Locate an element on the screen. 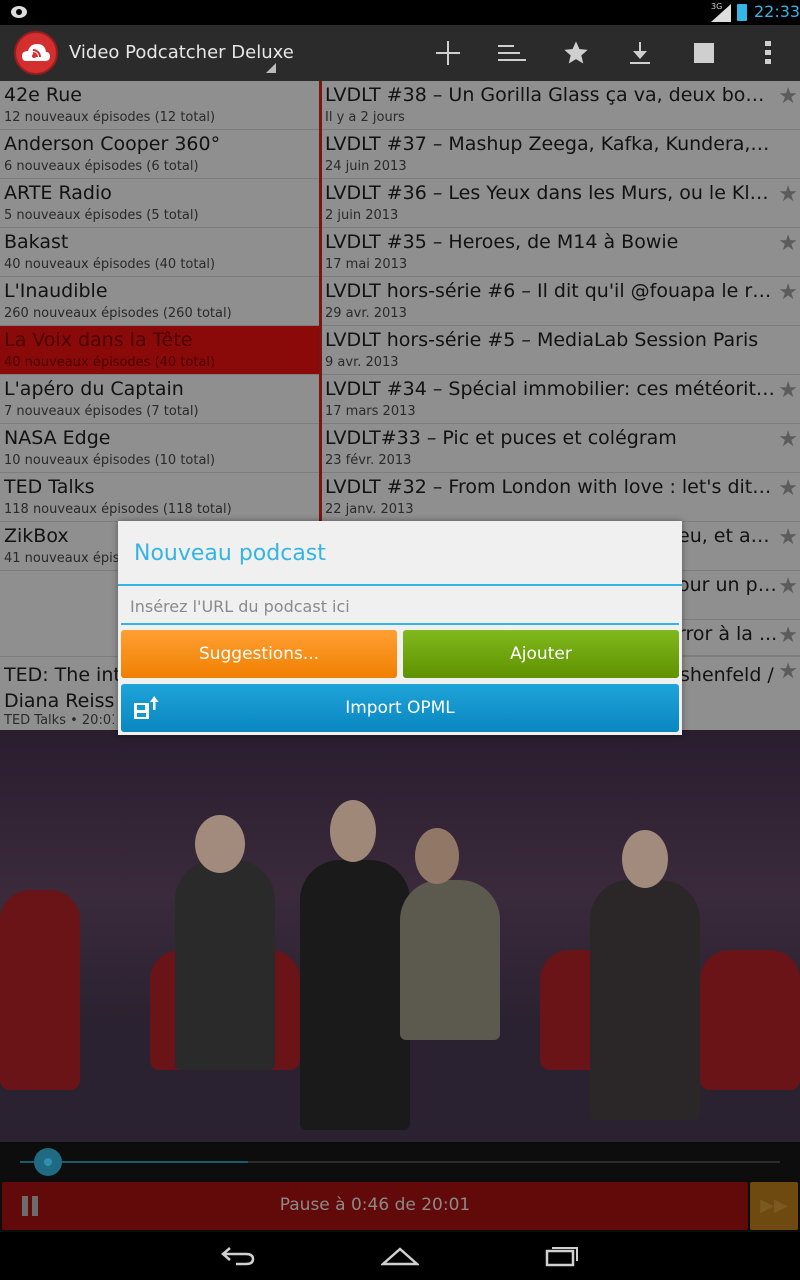 This screenshot has height=1280, width=800. stop-icon is located at coordinates (704, 53).